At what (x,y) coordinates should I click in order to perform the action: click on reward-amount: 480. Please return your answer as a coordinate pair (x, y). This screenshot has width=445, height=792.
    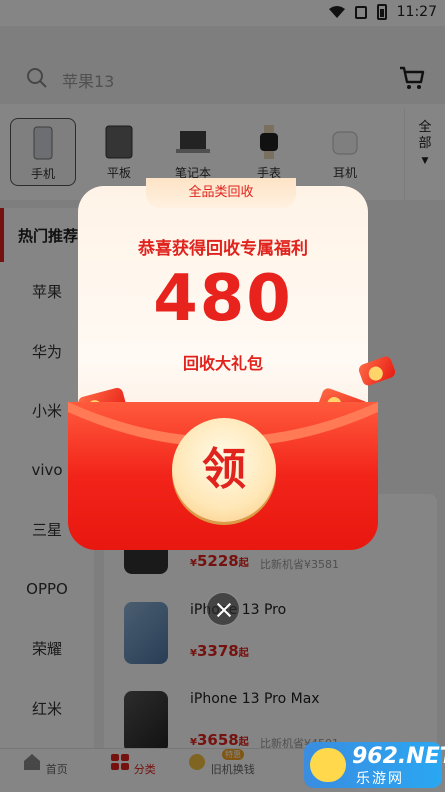
    Looking at the image, I should click on (223, 299).